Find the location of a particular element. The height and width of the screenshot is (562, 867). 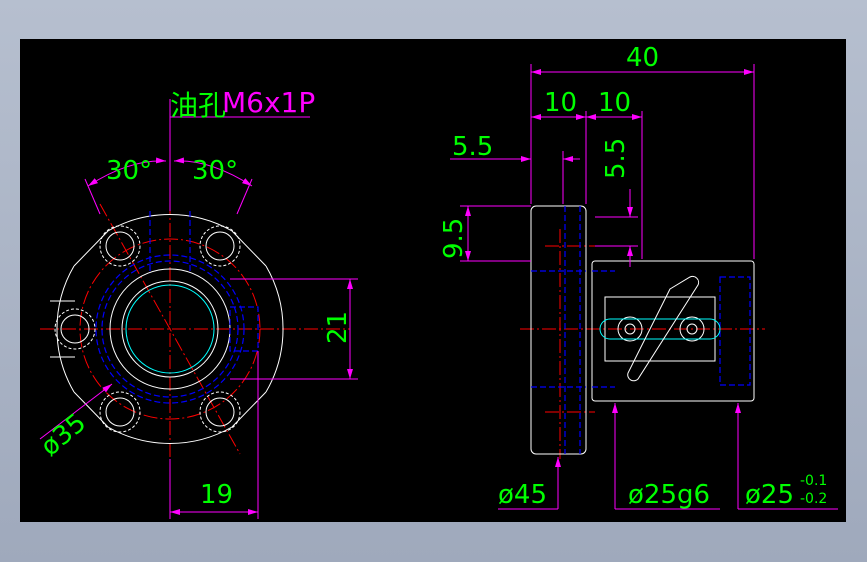

tolerance-lower-label: -0.2 is located at coordinates (813, 499).